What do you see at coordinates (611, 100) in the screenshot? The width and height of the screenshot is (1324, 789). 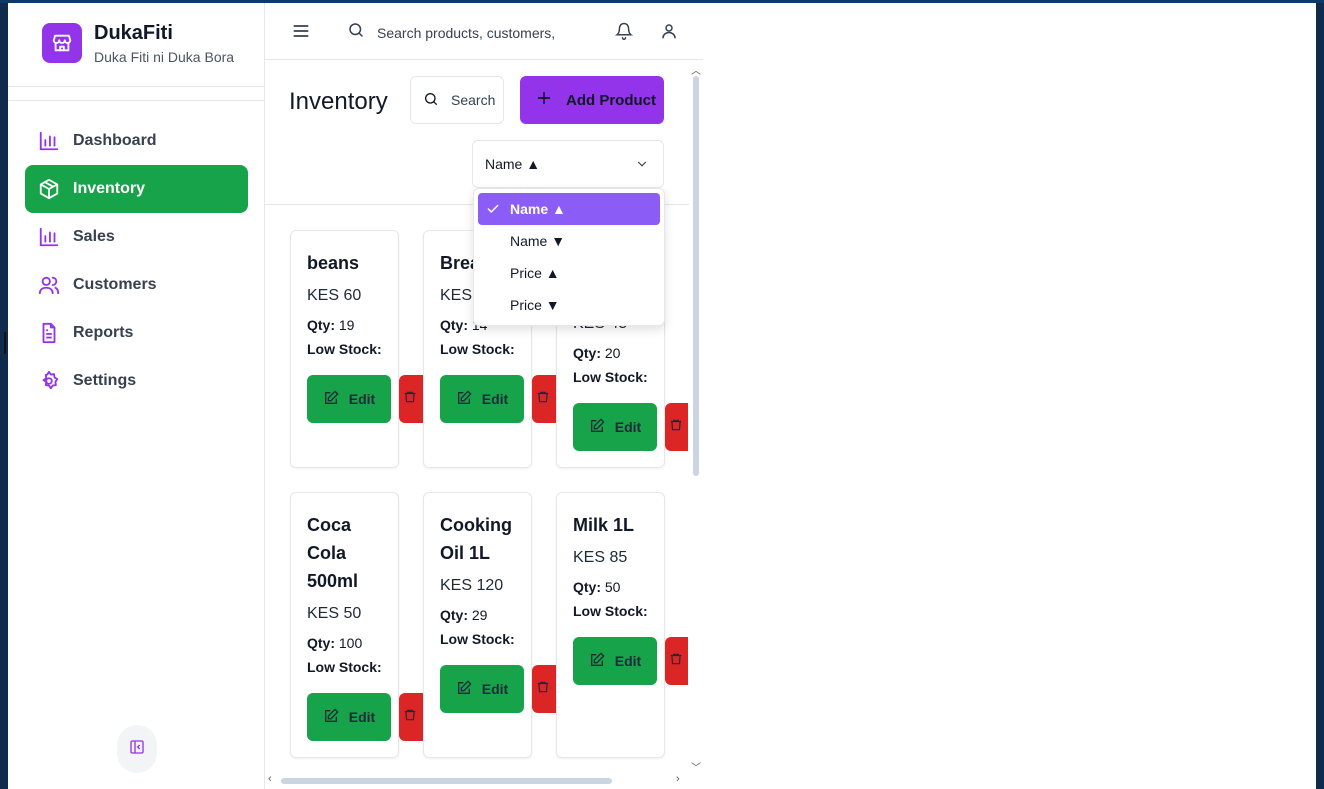 I see `add-product-label: Add Product` at bounding box center [611, 100].